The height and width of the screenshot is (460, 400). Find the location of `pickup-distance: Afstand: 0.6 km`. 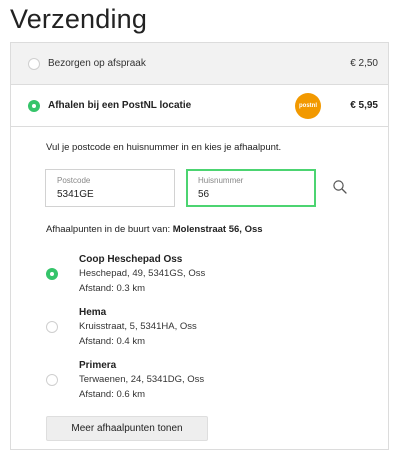

pickup-distance: Afstand: 0.6 km is located at coordinates (112, 394).